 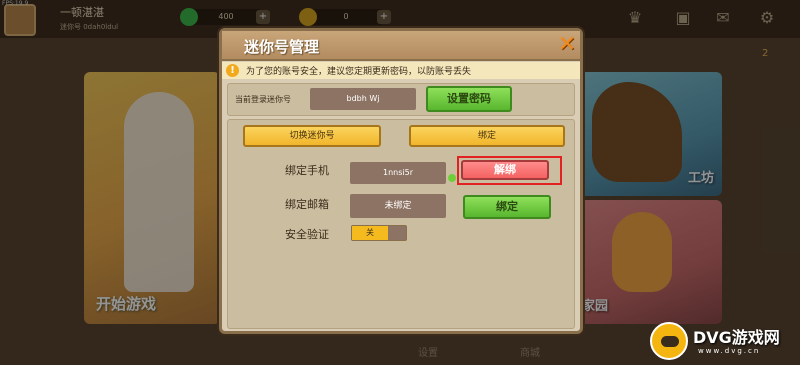 I want to click on security-verify-label: 安全验证, so click(x=307, y=234).